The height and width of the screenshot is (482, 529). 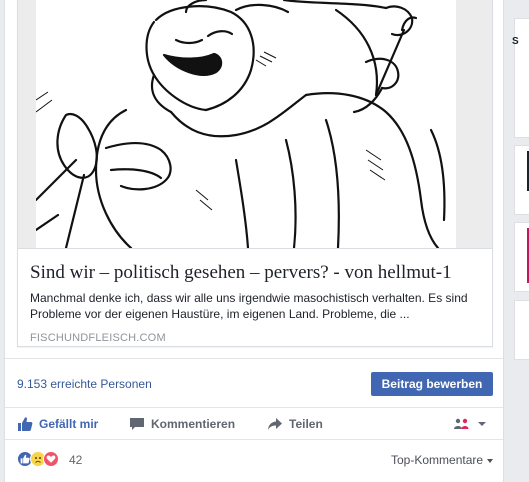 I want to click on share-button: Teilen, so click(x=295, y=424).